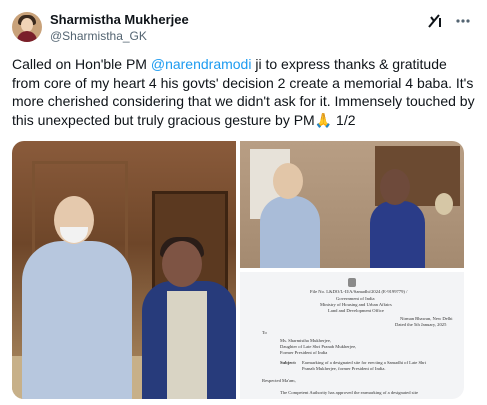  Describe the element at coordinates (463, 21) in the screenshot. I see `more-icon` at that location.